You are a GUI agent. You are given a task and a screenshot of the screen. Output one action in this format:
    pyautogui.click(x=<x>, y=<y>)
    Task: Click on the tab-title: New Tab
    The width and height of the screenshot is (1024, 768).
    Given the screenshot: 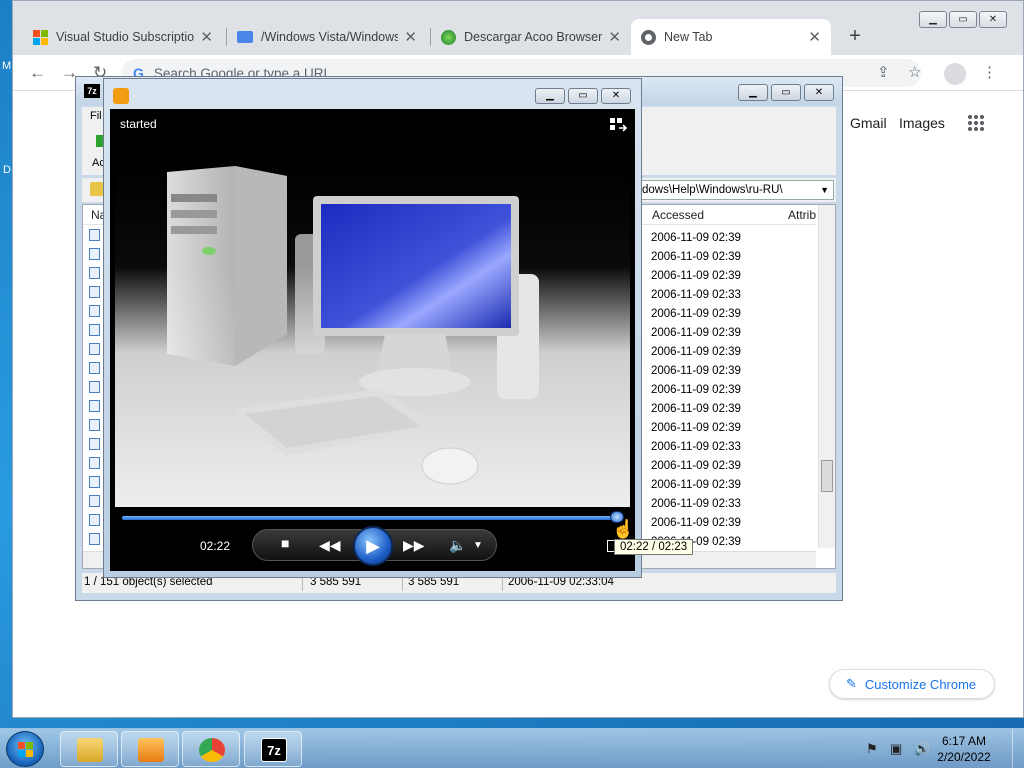 What is the action you would take?
    pyautogui.click(x=688, y=37)
    